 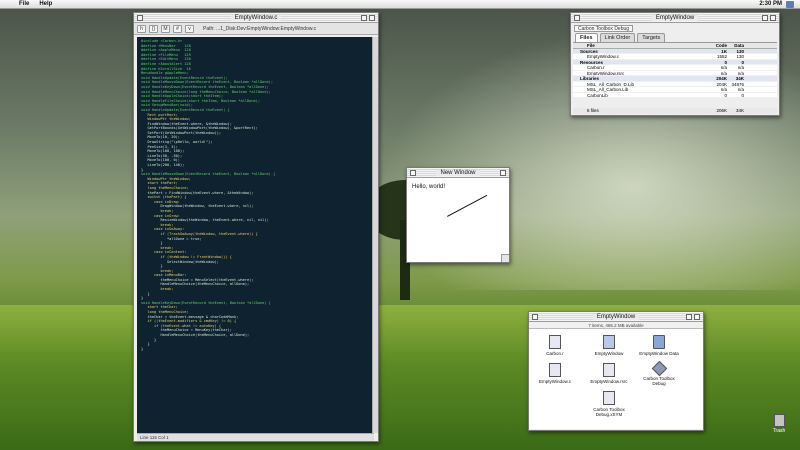 What do you see at coordinates (608, 89) in the screenshot?
I see `file-name-cell: MSL_All_Carbon.Lib` at bounding box center [608, 89].